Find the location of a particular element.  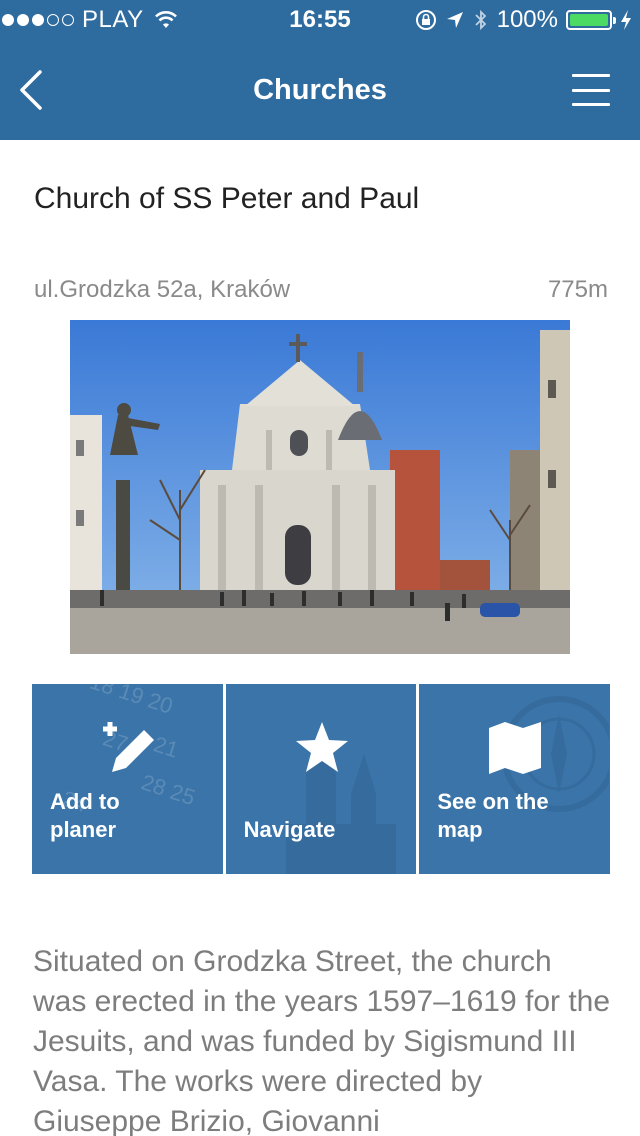

navigate-button: Navigate is located at coordinates (321, 779).